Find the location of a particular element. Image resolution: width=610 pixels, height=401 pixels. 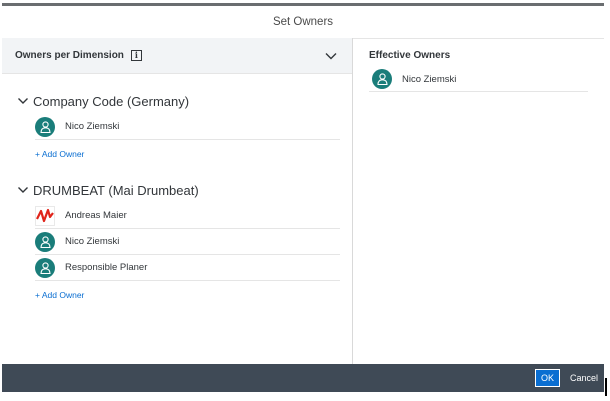

dialog-footer: OK Cancel is located at coordinates (303, 378).